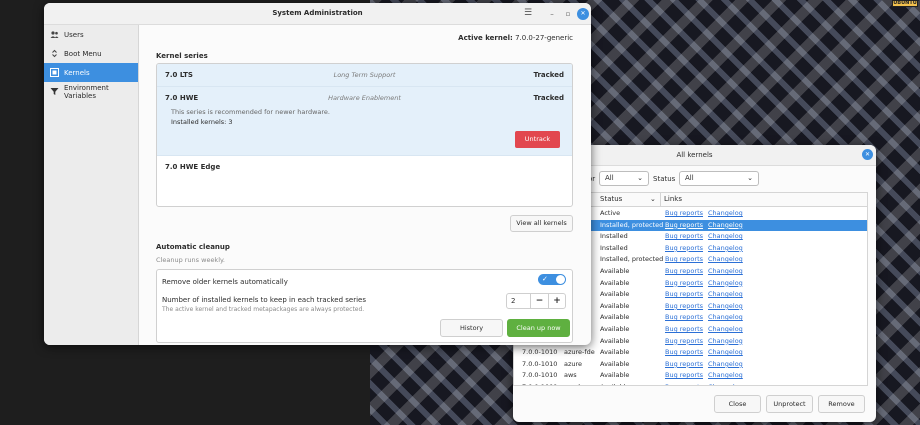 The width and height of the screenshot is (920, 425). Describe the element at coordinates (91, 53) in the screenshot. I see `sidebar-item-boot-menu: Boot Menu` at that location.